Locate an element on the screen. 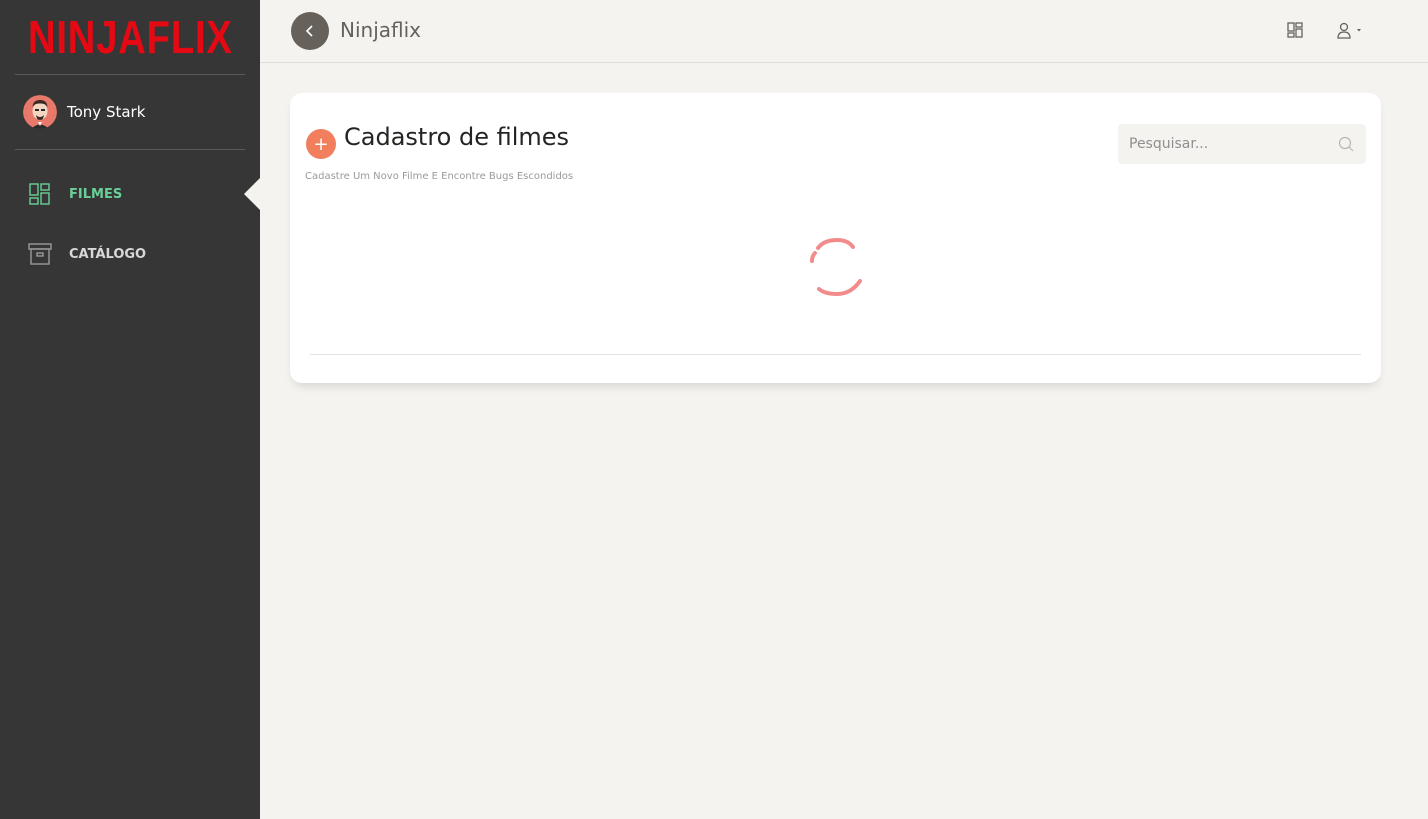 The height and width of the screenshot is (819, 1428). sidebar-item-filmes: FILMES is located at coordinates (130, 194).